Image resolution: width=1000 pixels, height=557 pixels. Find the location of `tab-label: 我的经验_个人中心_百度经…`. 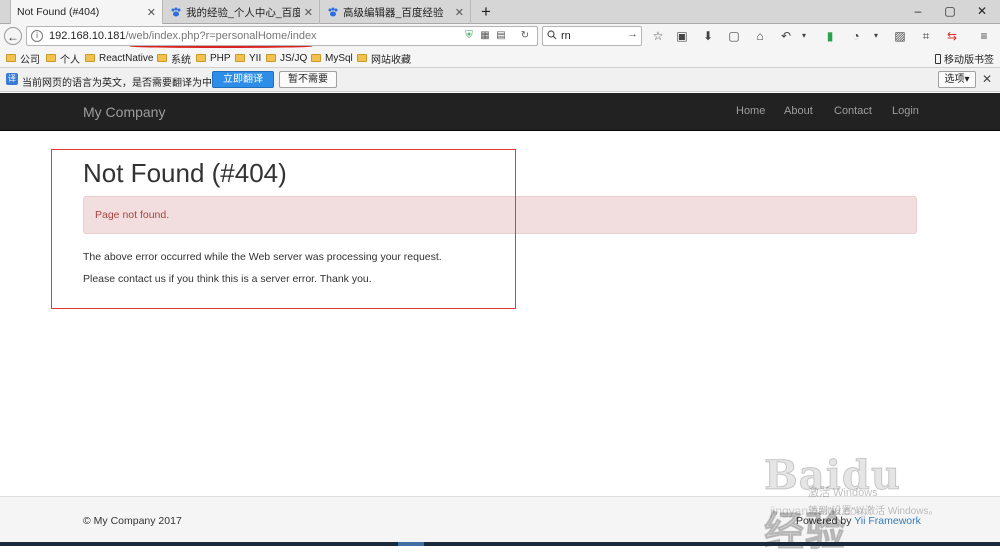

tab-label: 我的经验_个人中心_百度经… is located at coordinates (243, 12).